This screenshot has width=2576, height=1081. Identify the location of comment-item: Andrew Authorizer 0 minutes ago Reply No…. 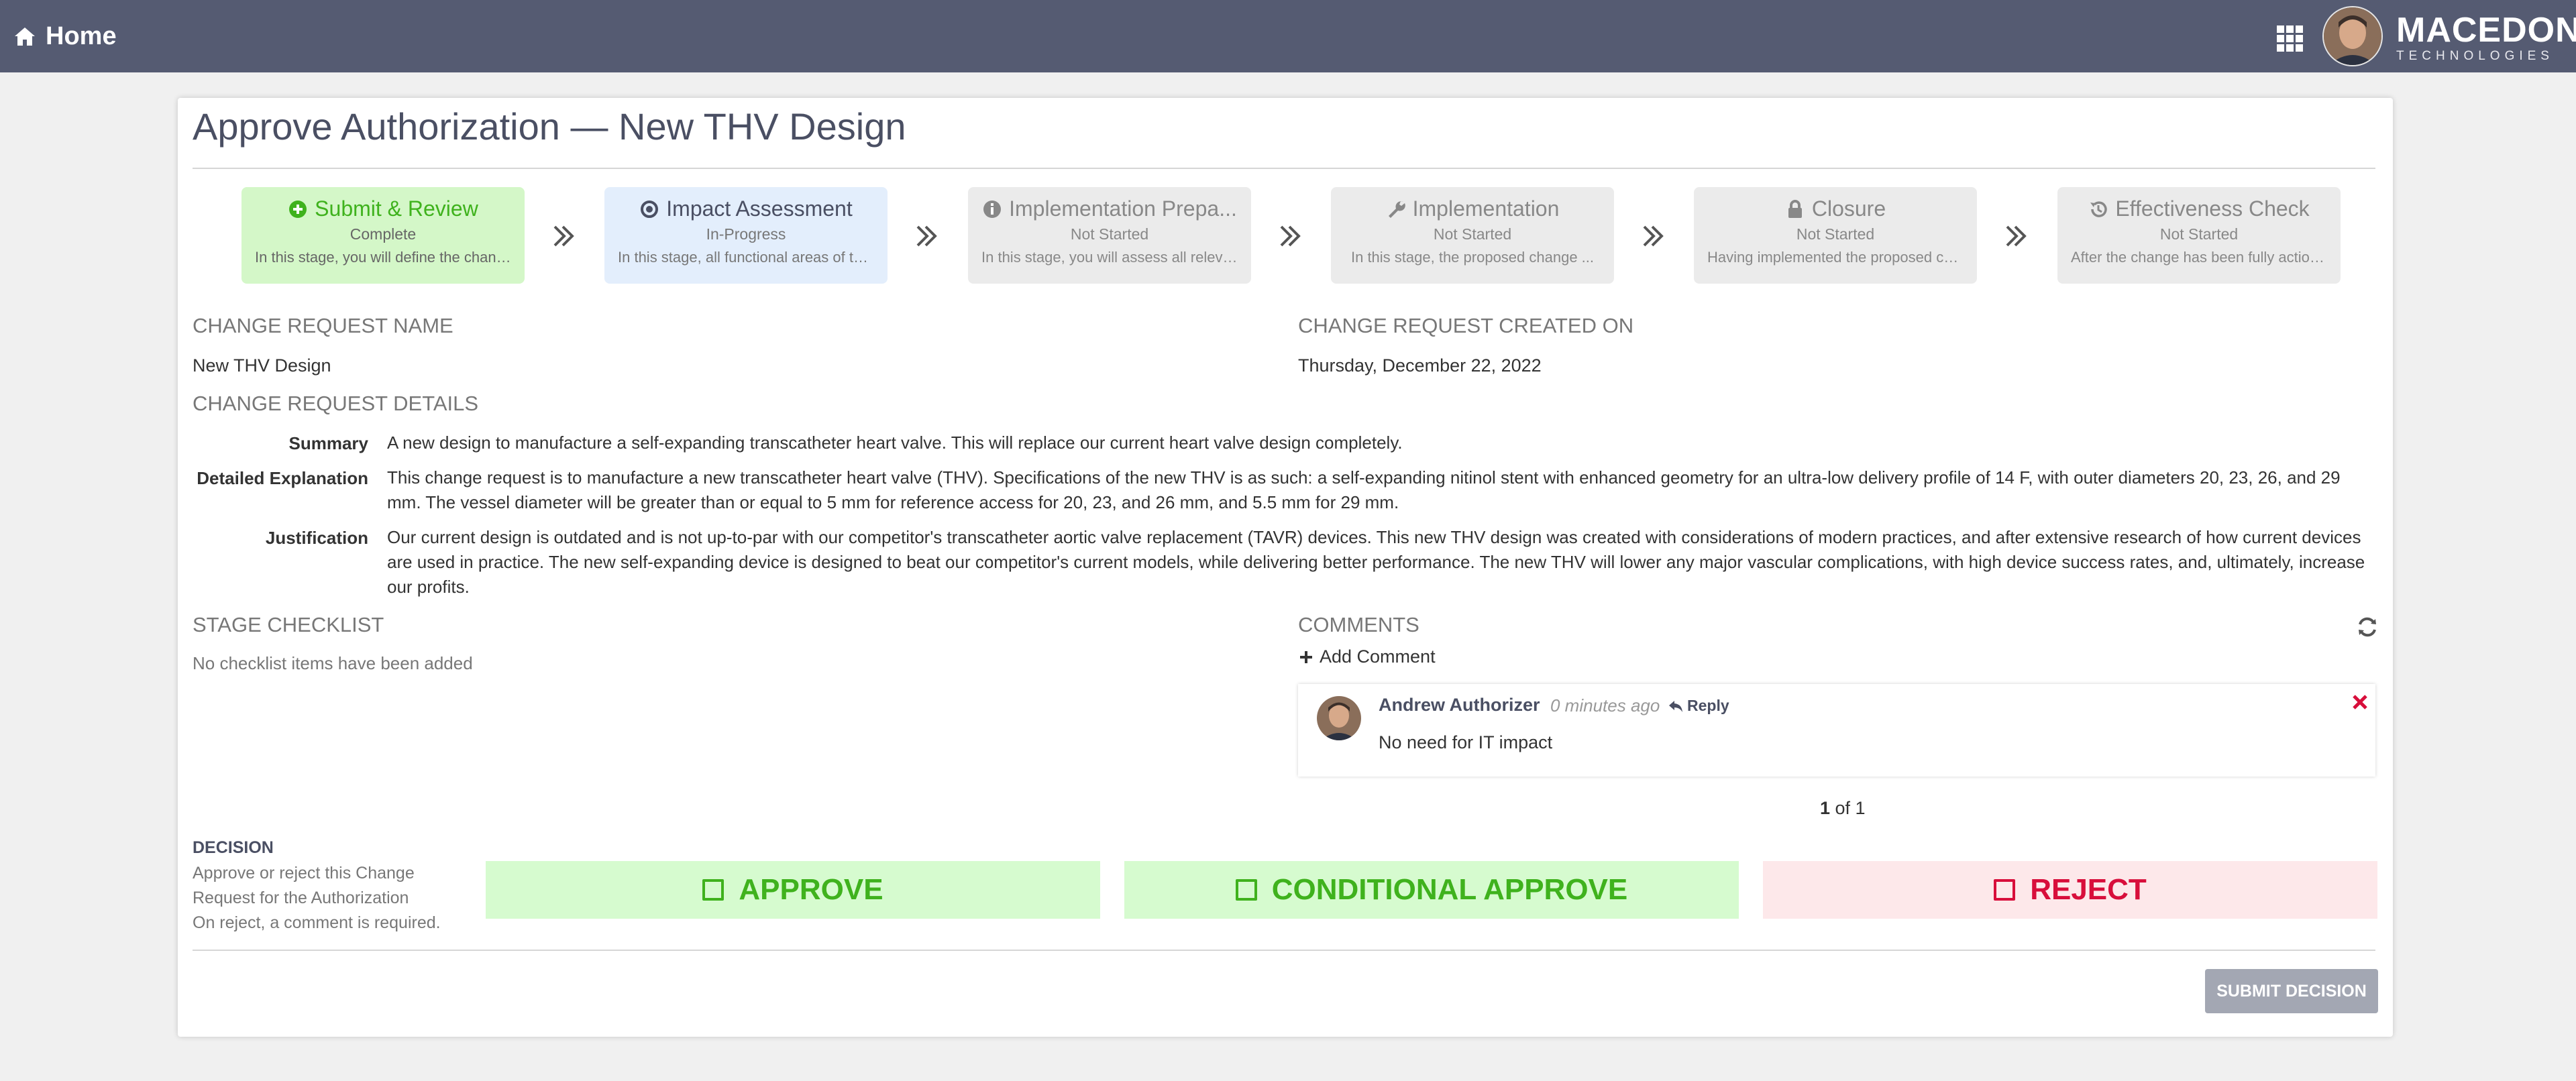
(1836, 730).